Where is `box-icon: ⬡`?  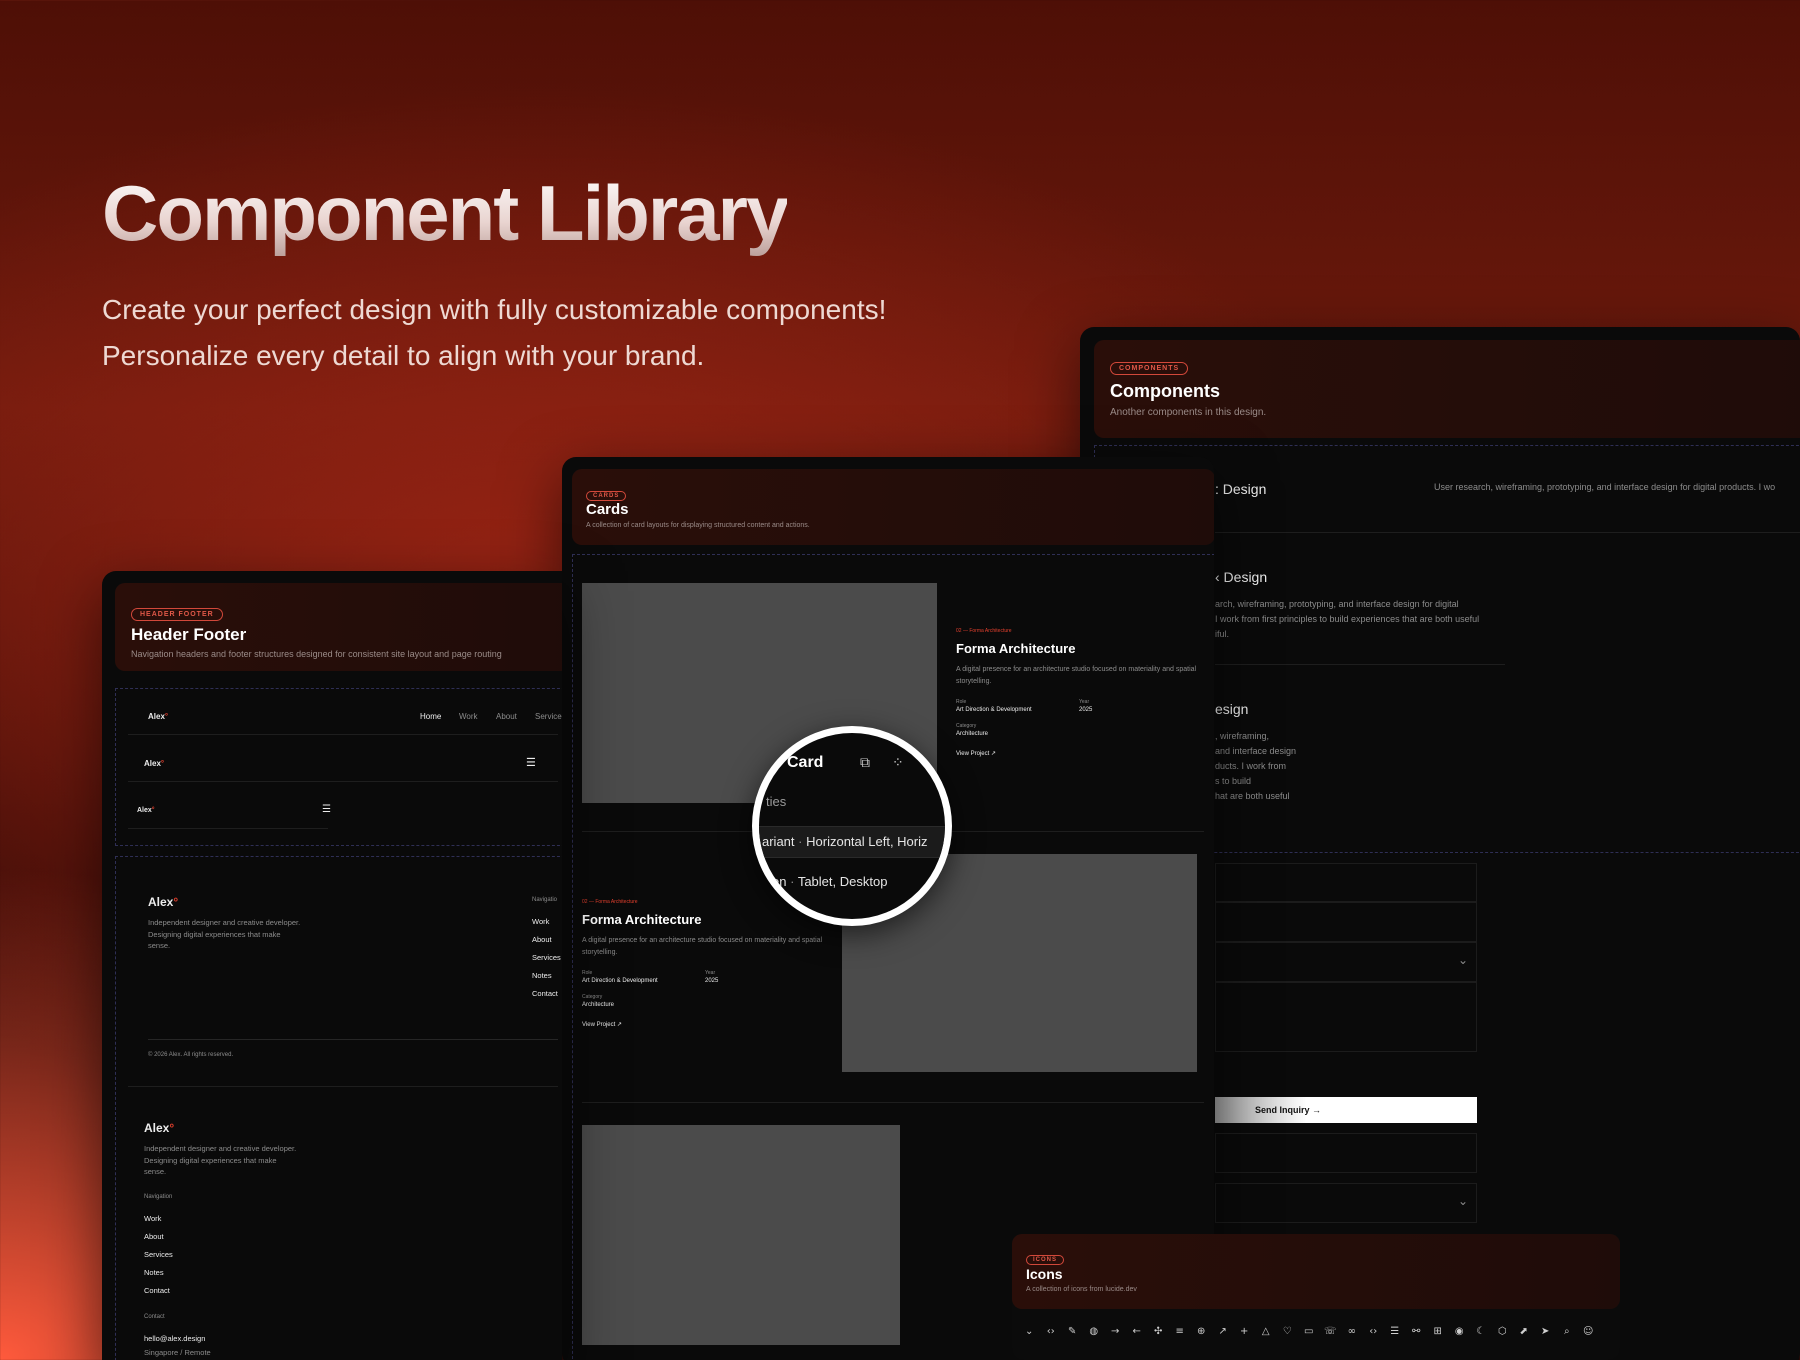
box-icon: ⬡ is located at coordinates (1502, 1331).